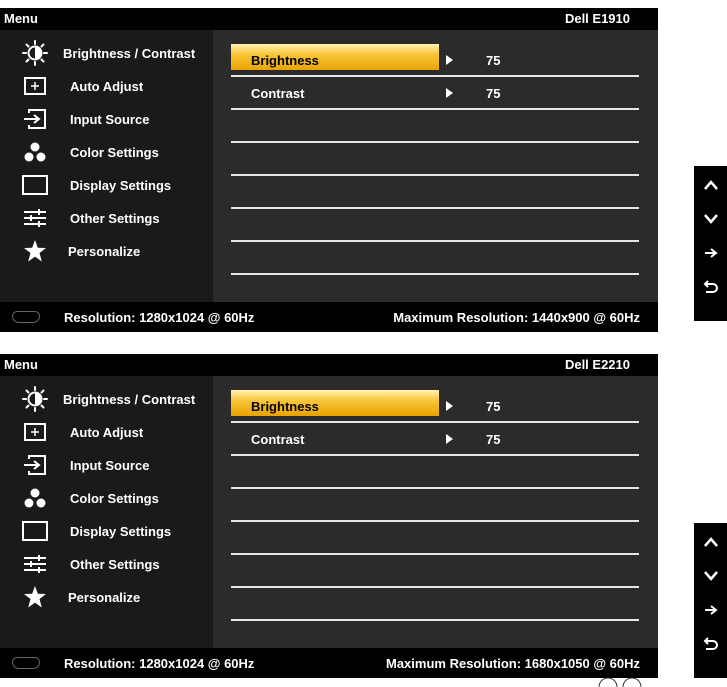 Image resolution: width=727 pixels, height=687 pixels. I want to click on vga-connector-icon, so click(26, 317).